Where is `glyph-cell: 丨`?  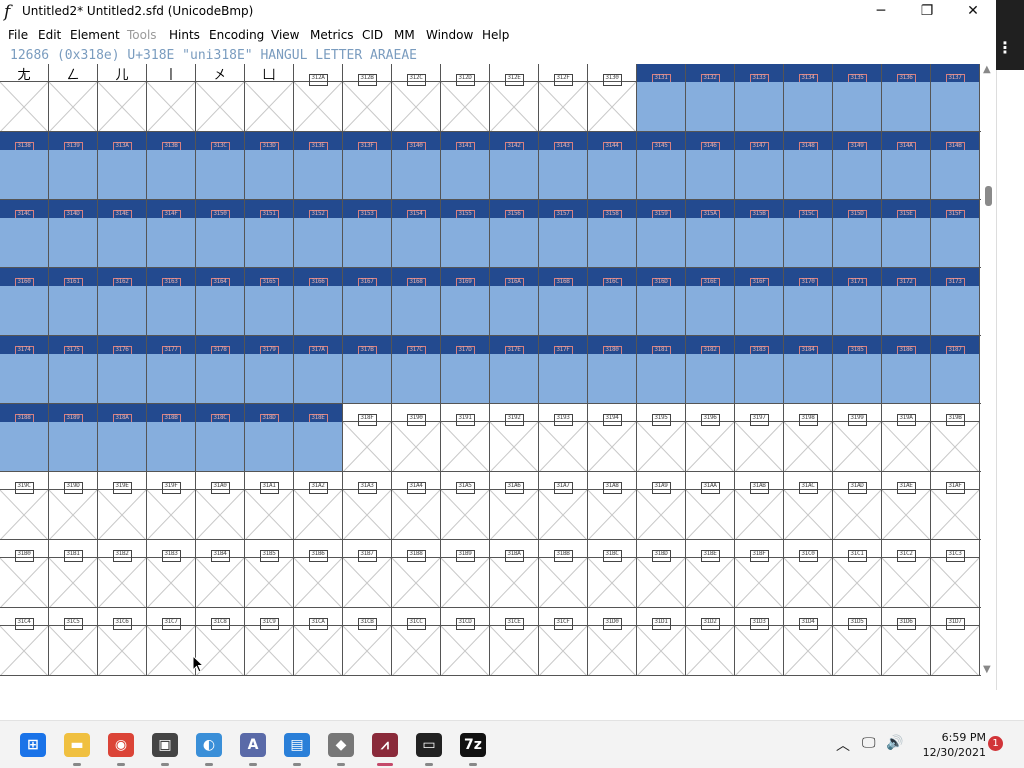 glyph-cell: 丨 is located at coordinates (171, 98).